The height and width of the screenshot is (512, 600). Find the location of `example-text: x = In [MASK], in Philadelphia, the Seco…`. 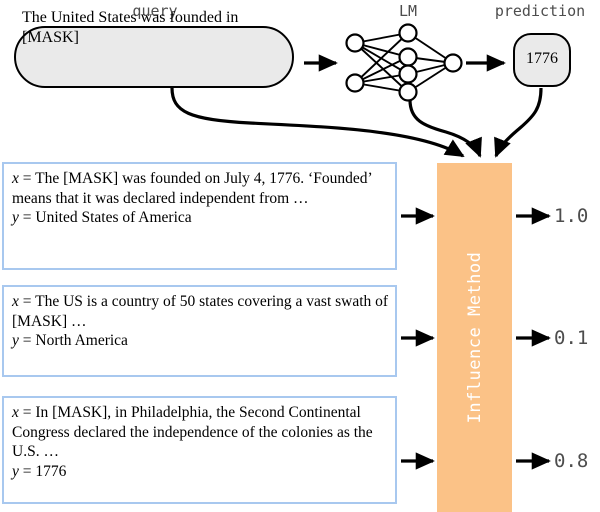

example-text: x = In [MASK], in Philadelphia, the Seco… is located at coordinates (200, 442).